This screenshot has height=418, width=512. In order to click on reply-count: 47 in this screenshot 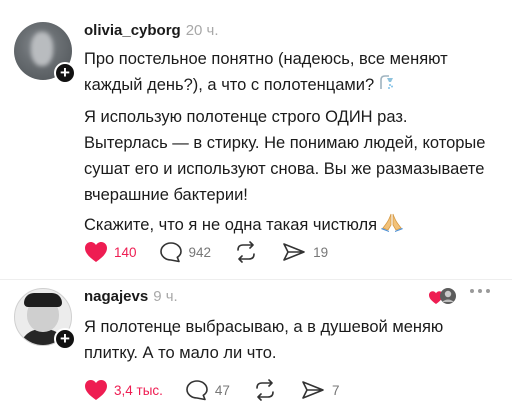, I will do `click(222, 390)`.